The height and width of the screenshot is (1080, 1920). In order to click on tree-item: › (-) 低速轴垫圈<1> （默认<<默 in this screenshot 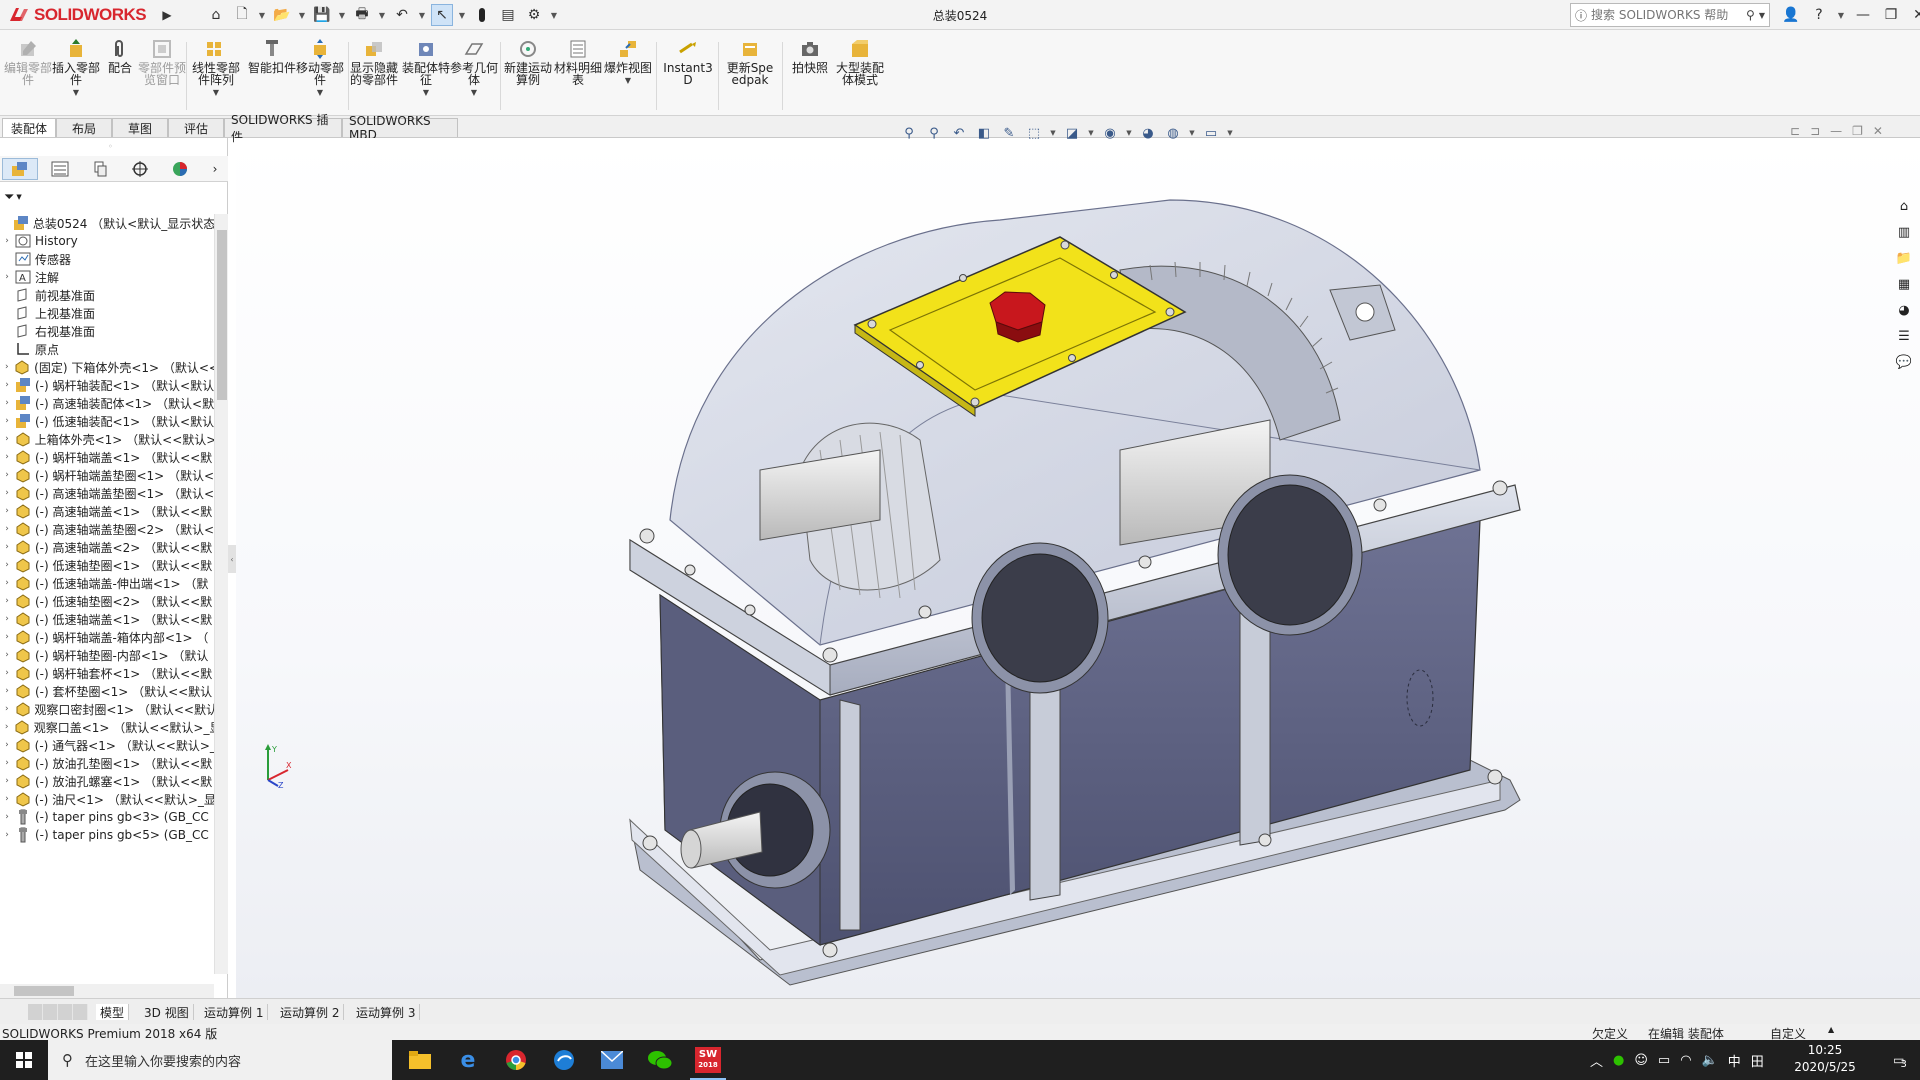, I will do `click(107, 565)`.